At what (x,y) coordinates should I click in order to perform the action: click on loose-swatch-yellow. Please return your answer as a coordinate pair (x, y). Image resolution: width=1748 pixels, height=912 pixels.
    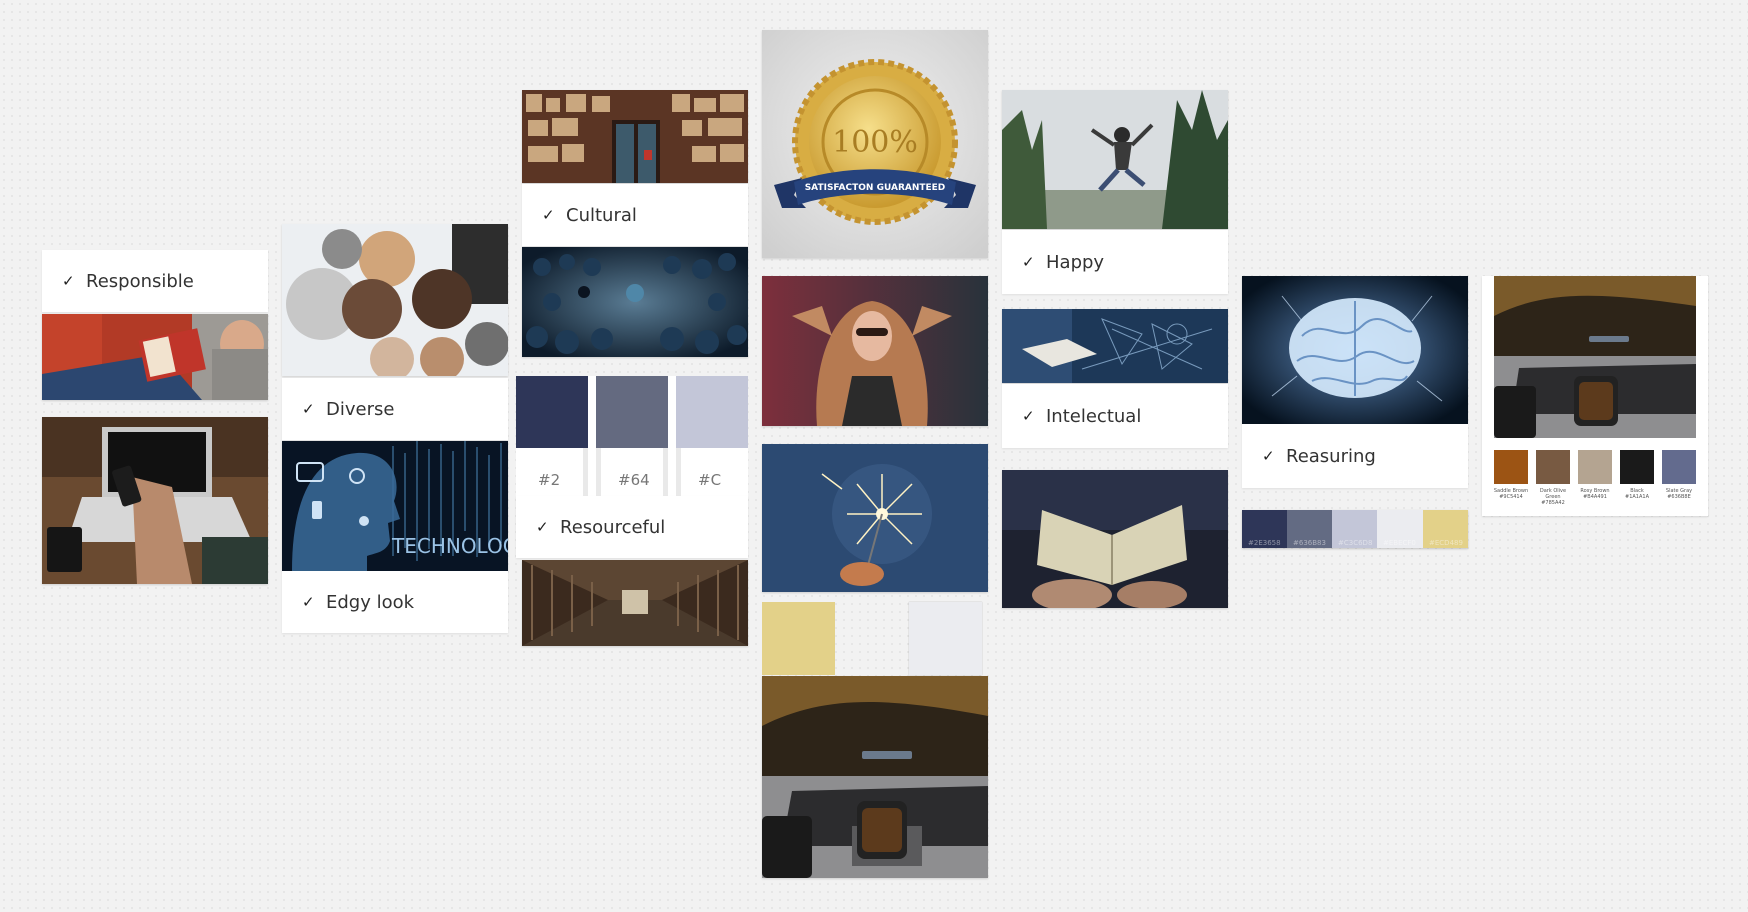
    Looking at the image, I should click on (798, 638).